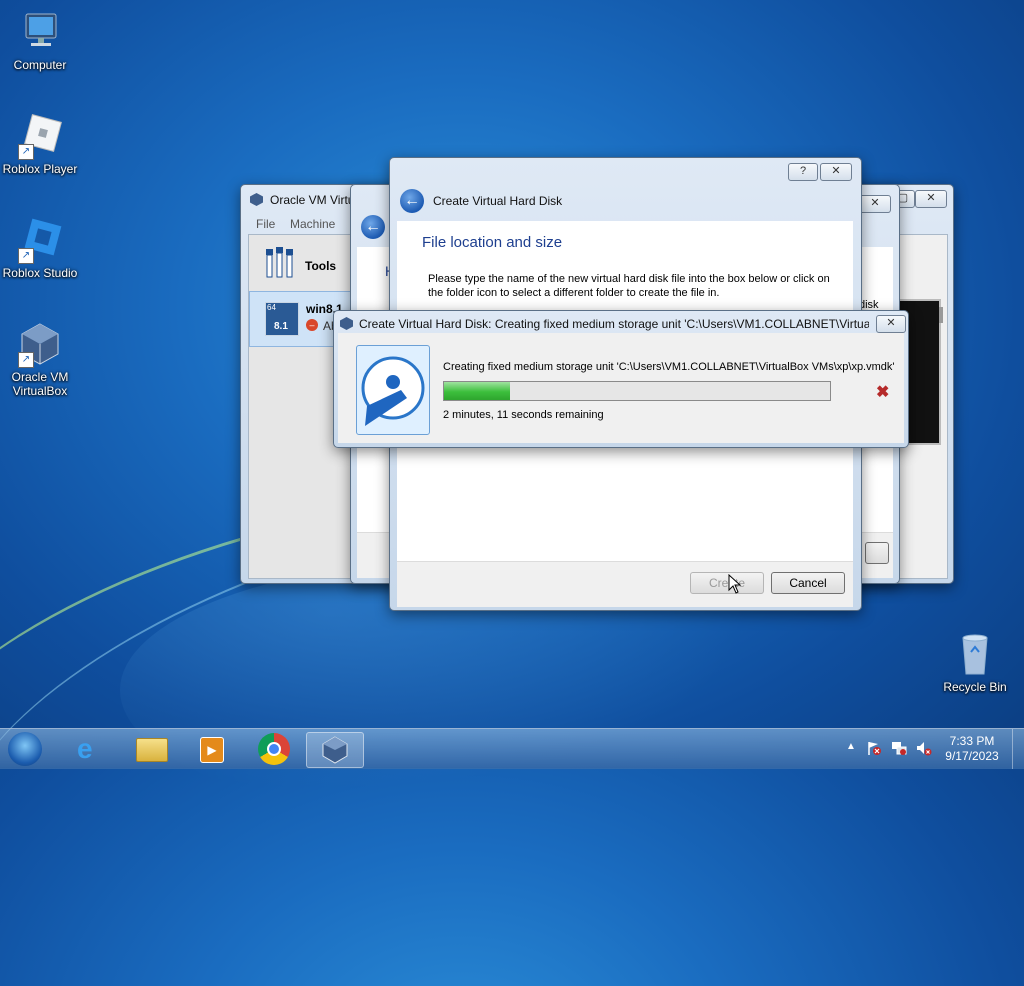 Image resolution: width=1024 pixels, height=986 pixels. What do you see at coordinates (899, 748) in the screenshot?
I see `network-icon` at bounding box center [899, 748].